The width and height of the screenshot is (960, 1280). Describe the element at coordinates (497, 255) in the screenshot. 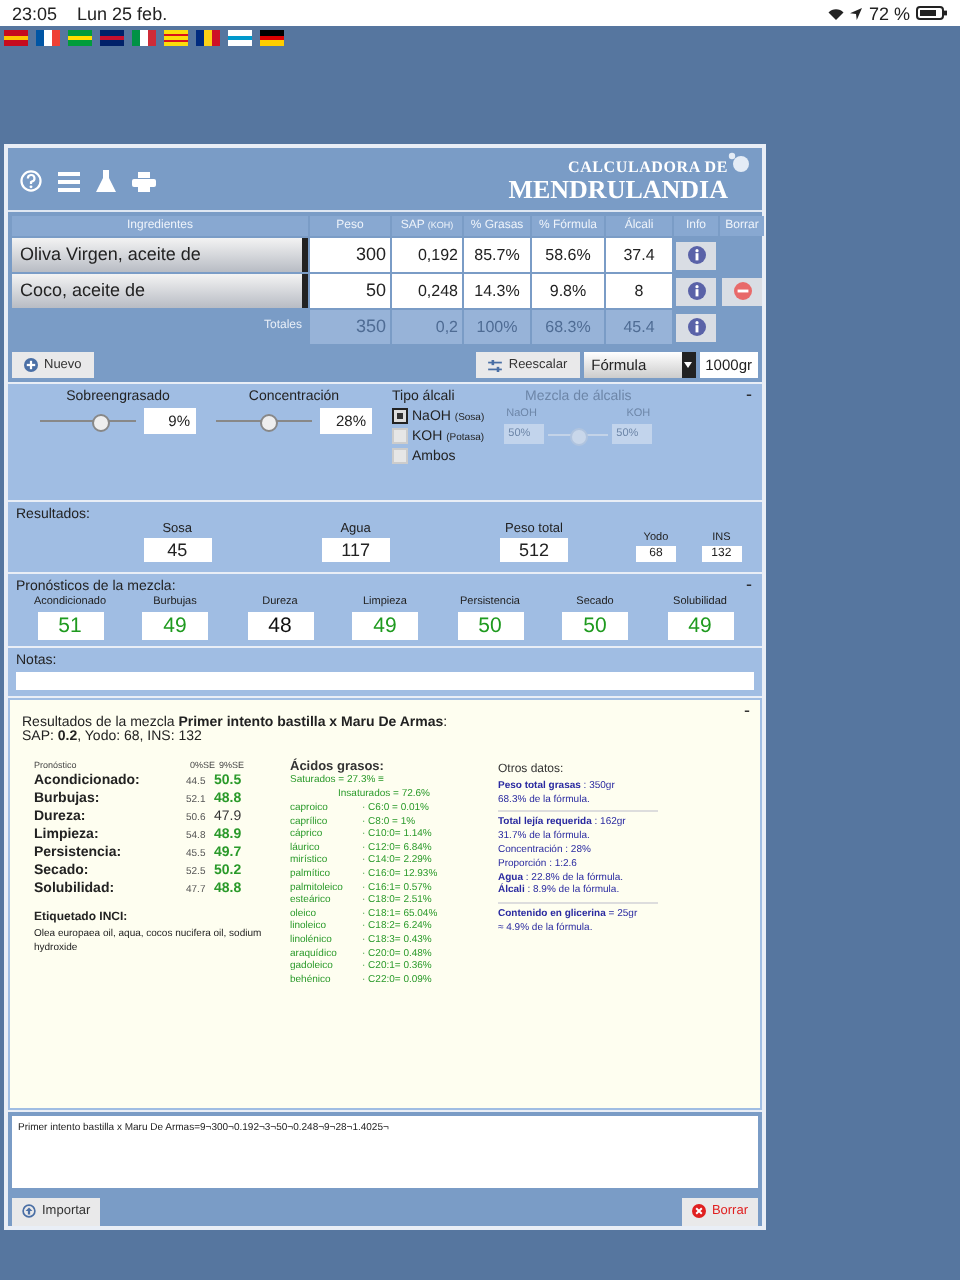

I see `table-cell: 85.7%` at that location.